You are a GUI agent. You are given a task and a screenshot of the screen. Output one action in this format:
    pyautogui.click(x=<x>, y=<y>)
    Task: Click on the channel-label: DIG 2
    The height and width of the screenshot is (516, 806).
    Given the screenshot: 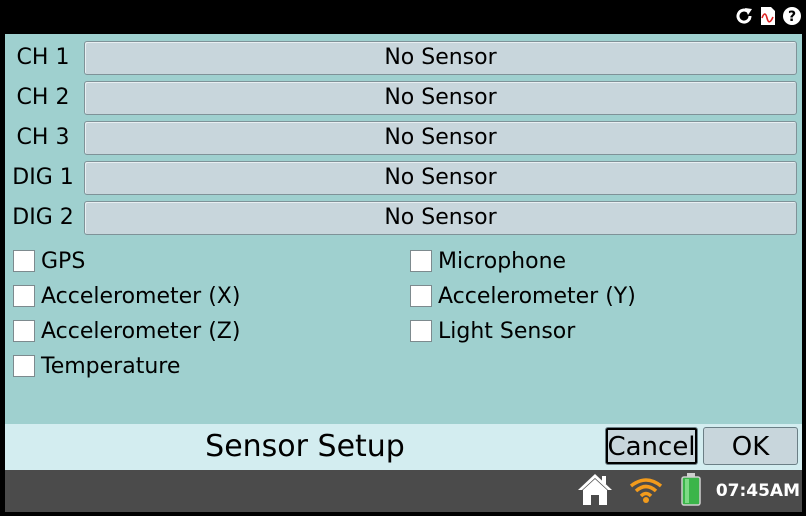 What is the action you would take?
    pyautogui.click(x=43, y=217)
    